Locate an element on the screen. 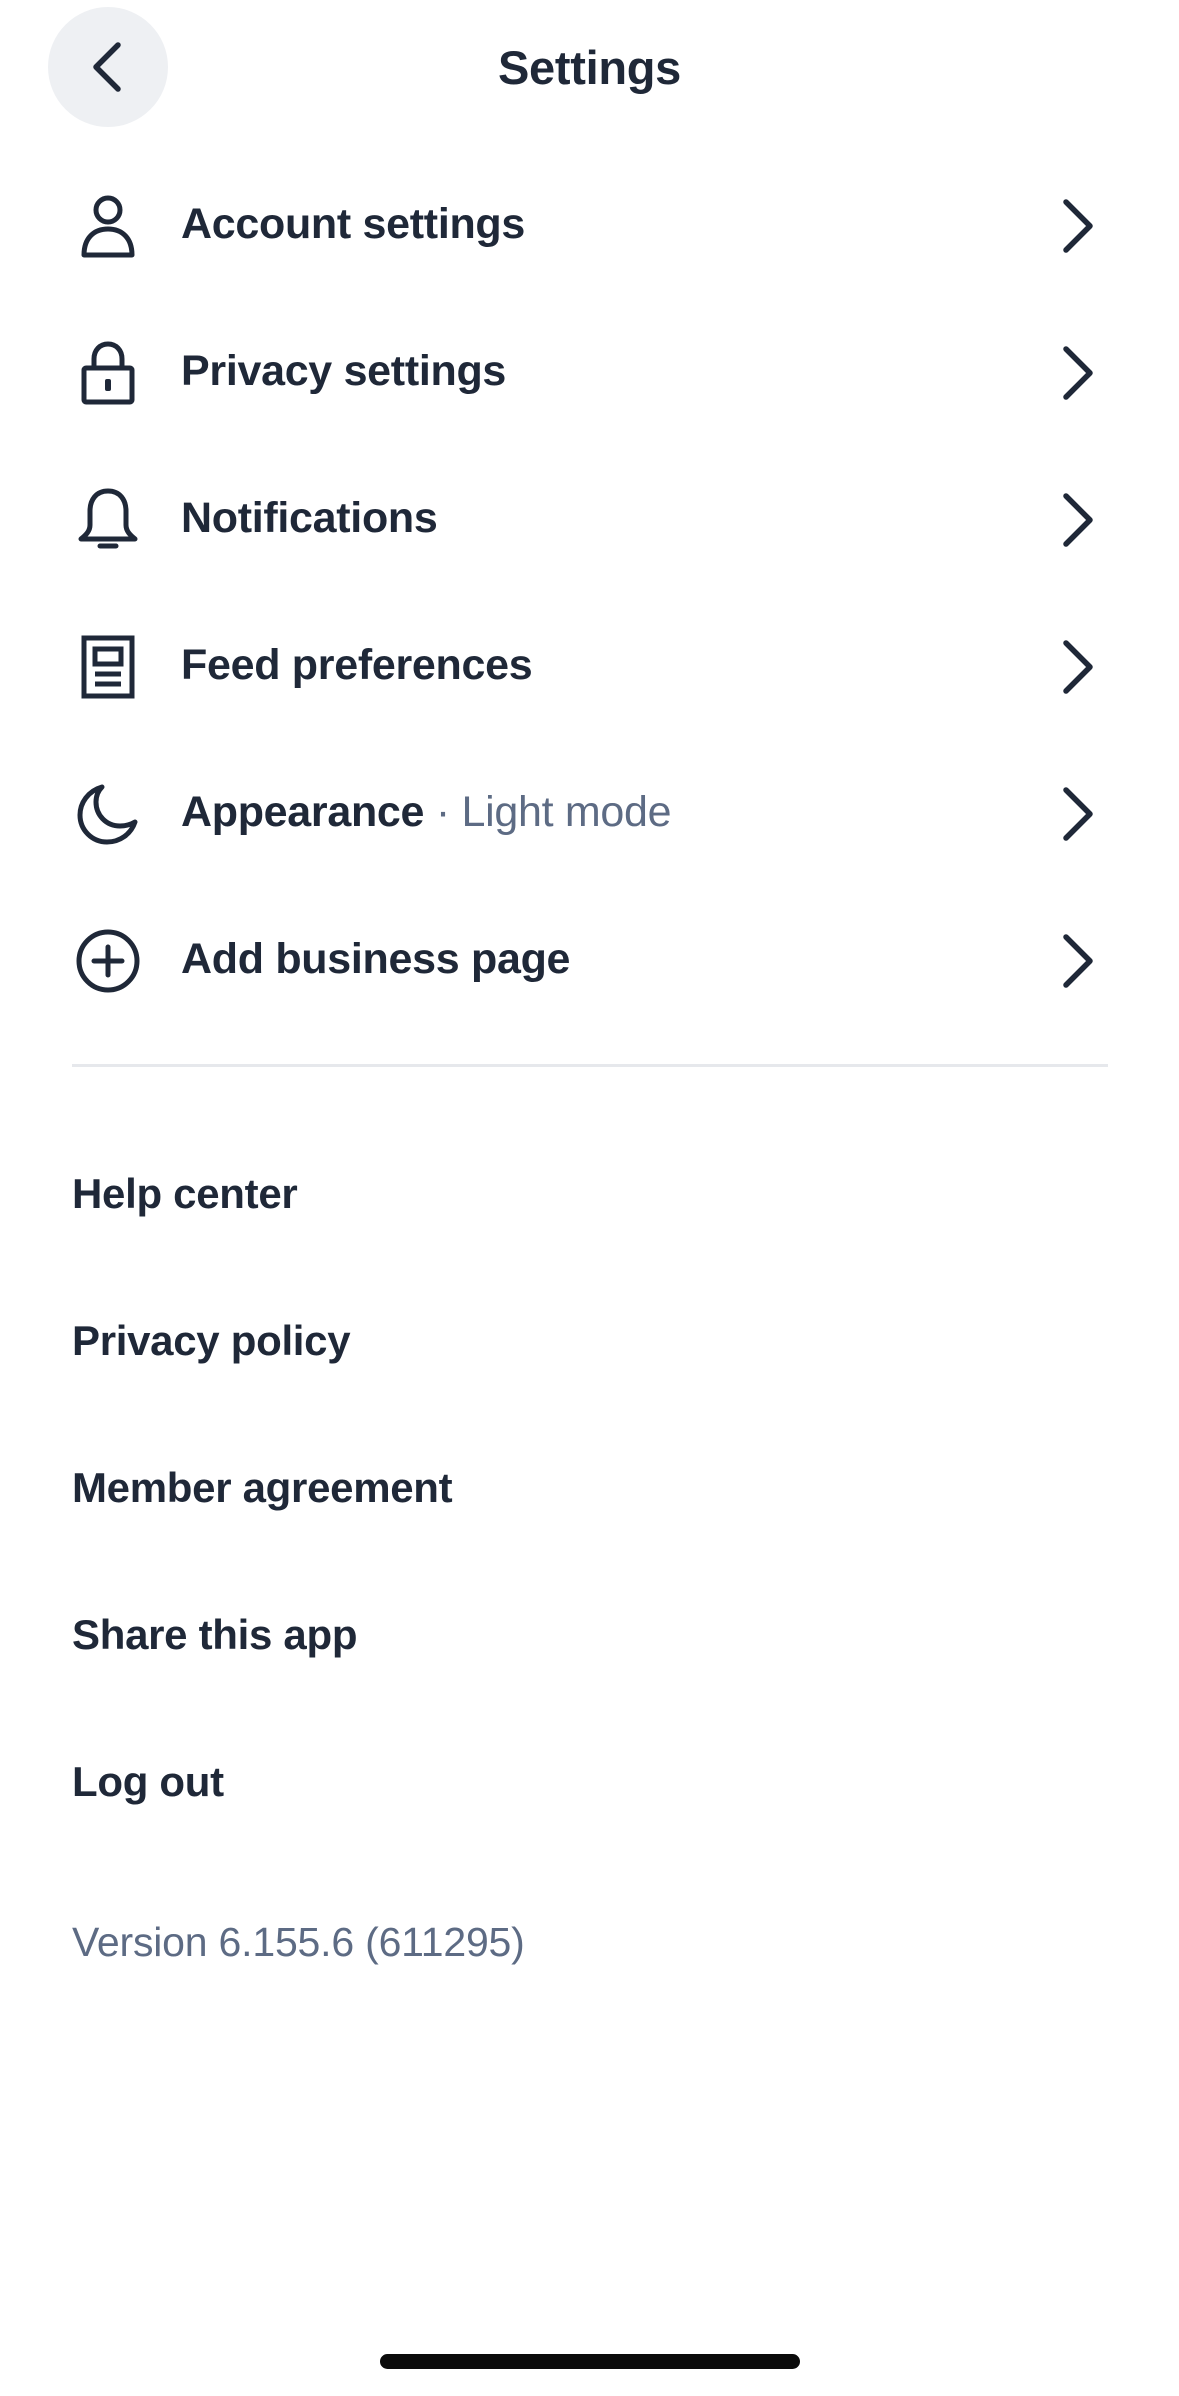 This screenshot has width=1179, height=2396. account-settings-label: Account settings is located at coordinates (353, 224).